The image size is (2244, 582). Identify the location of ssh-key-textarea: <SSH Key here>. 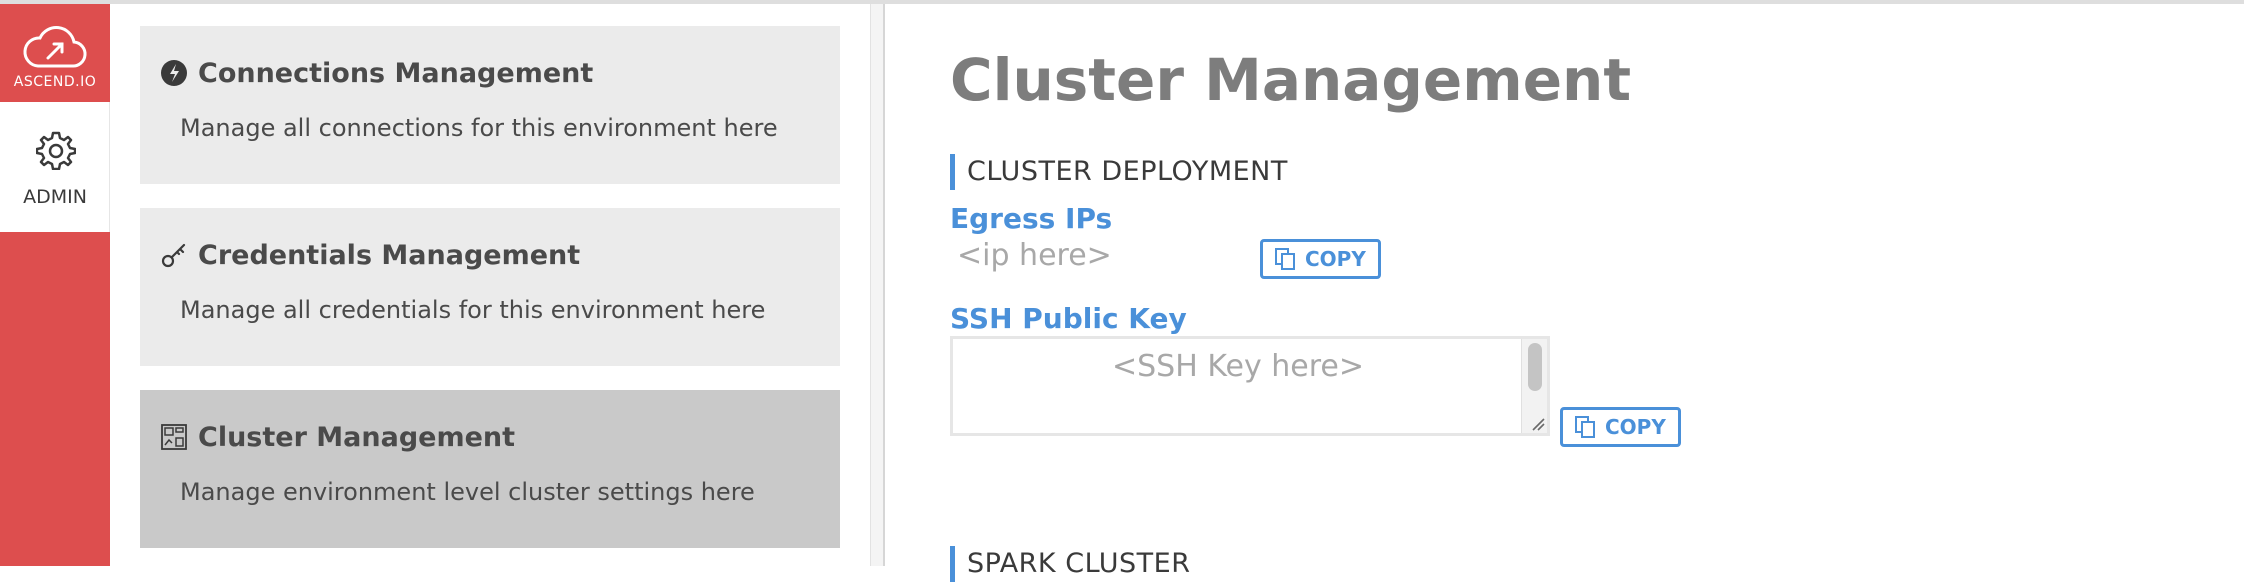
(1250, 386).